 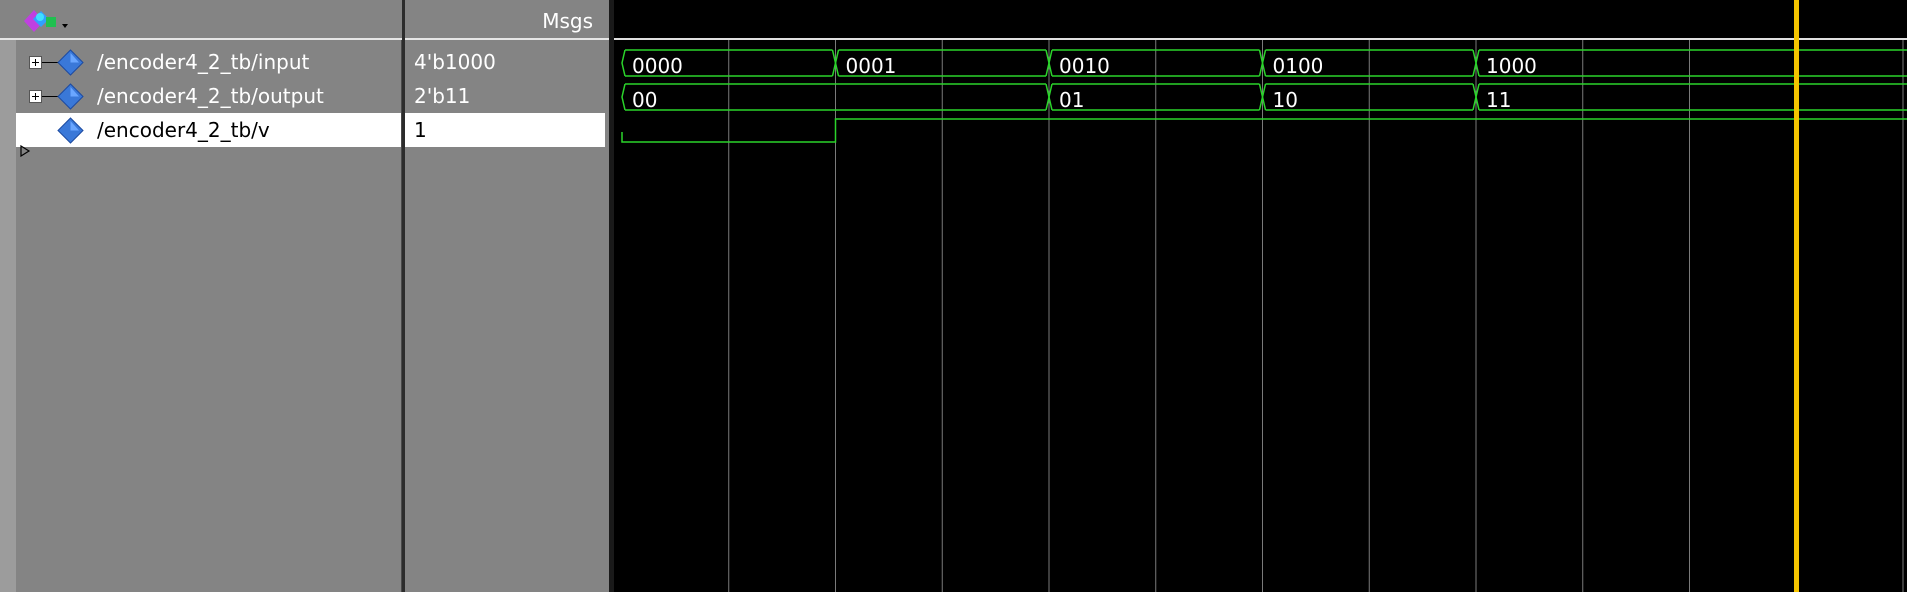 I want to click on input-bus-value-label: 0000, so click(x=657, y=66).